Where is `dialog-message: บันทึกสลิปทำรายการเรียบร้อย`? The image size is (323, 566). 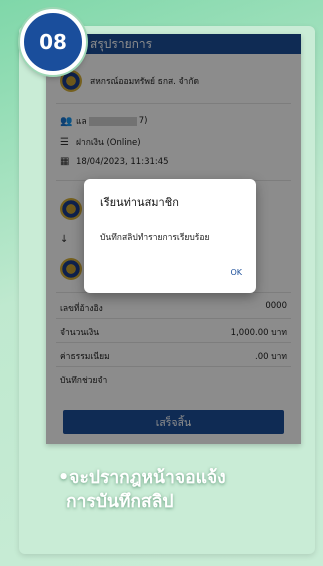 dialog-message: บันทึกสลิปทำรายการเรียบร้อย is located at coordinates (155, 238).